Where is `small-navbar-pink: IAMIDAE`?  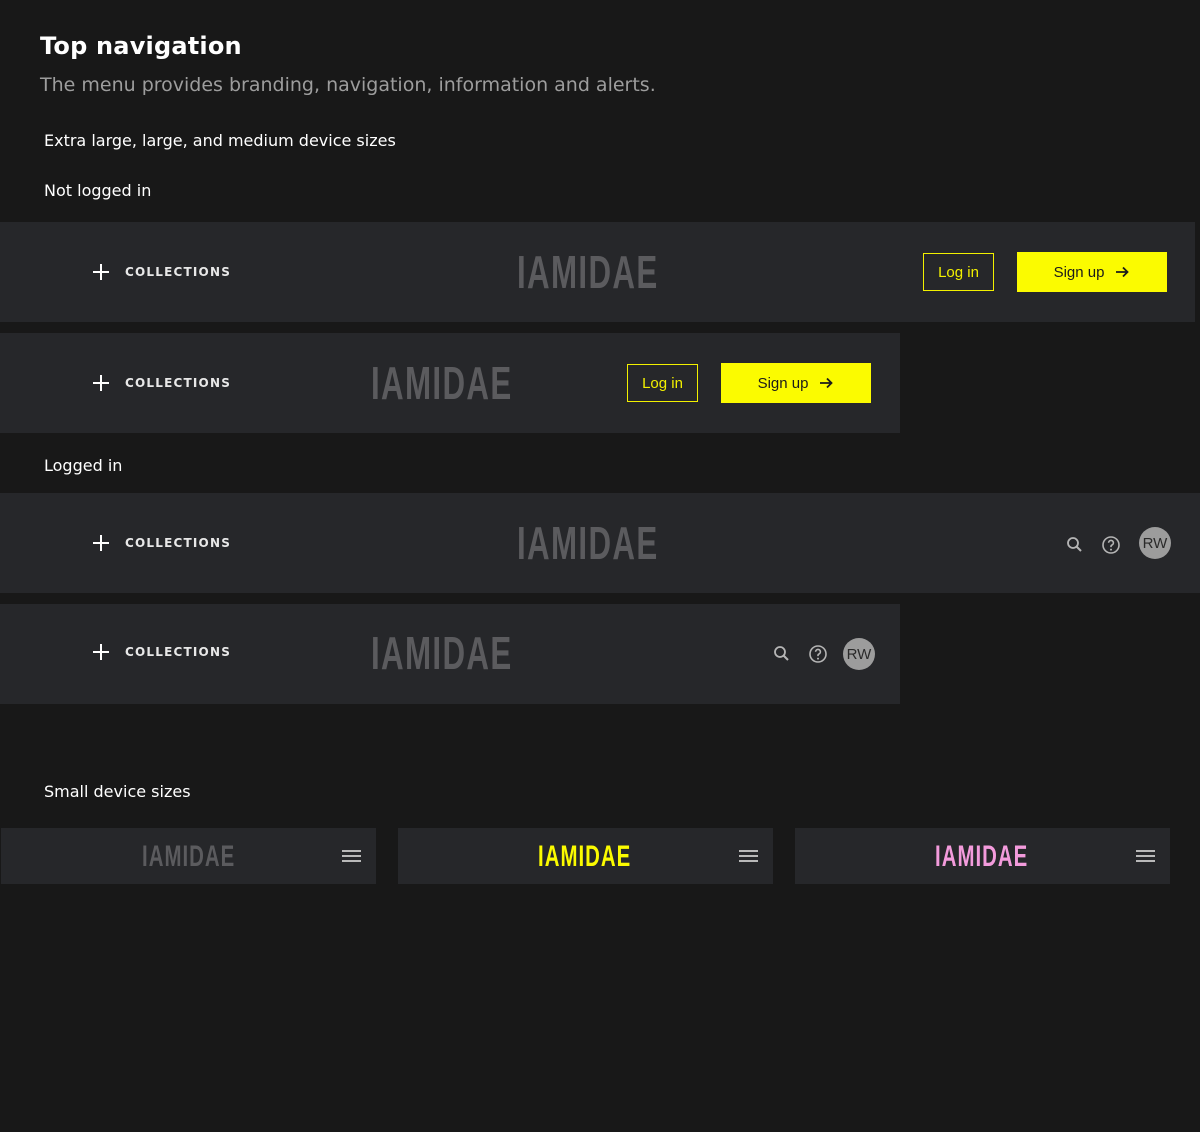
small-navbar-pink: IAMIDAE is located at coordinates (982, 856).